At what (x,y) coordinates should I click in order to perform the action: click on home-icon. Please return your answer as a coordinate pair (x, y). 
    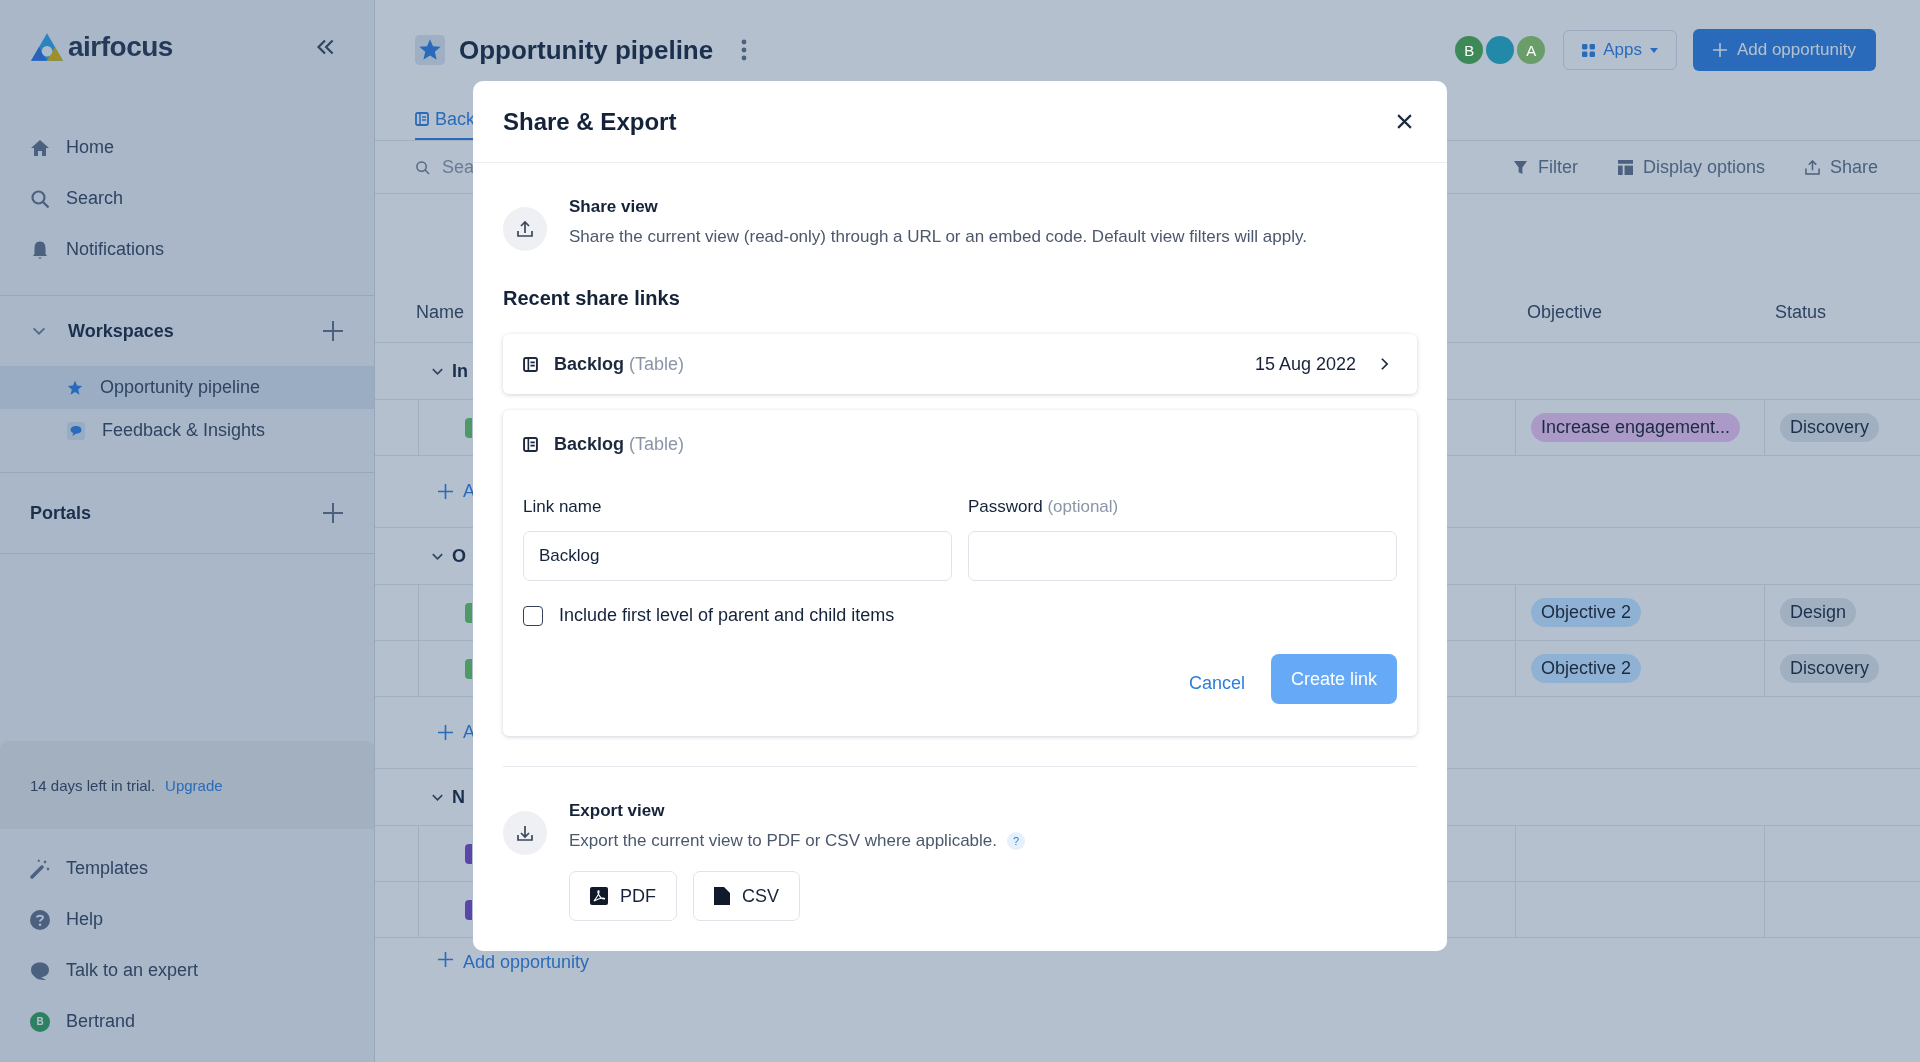
    Looking at the image, I should click on (40, 147).